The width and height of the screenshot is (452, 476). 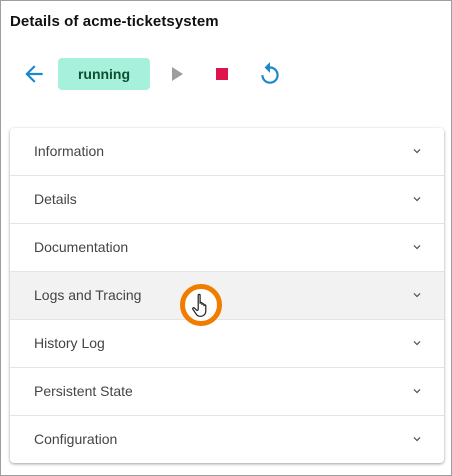 I want to click on toolbar: running, so click(x=226, y=74).